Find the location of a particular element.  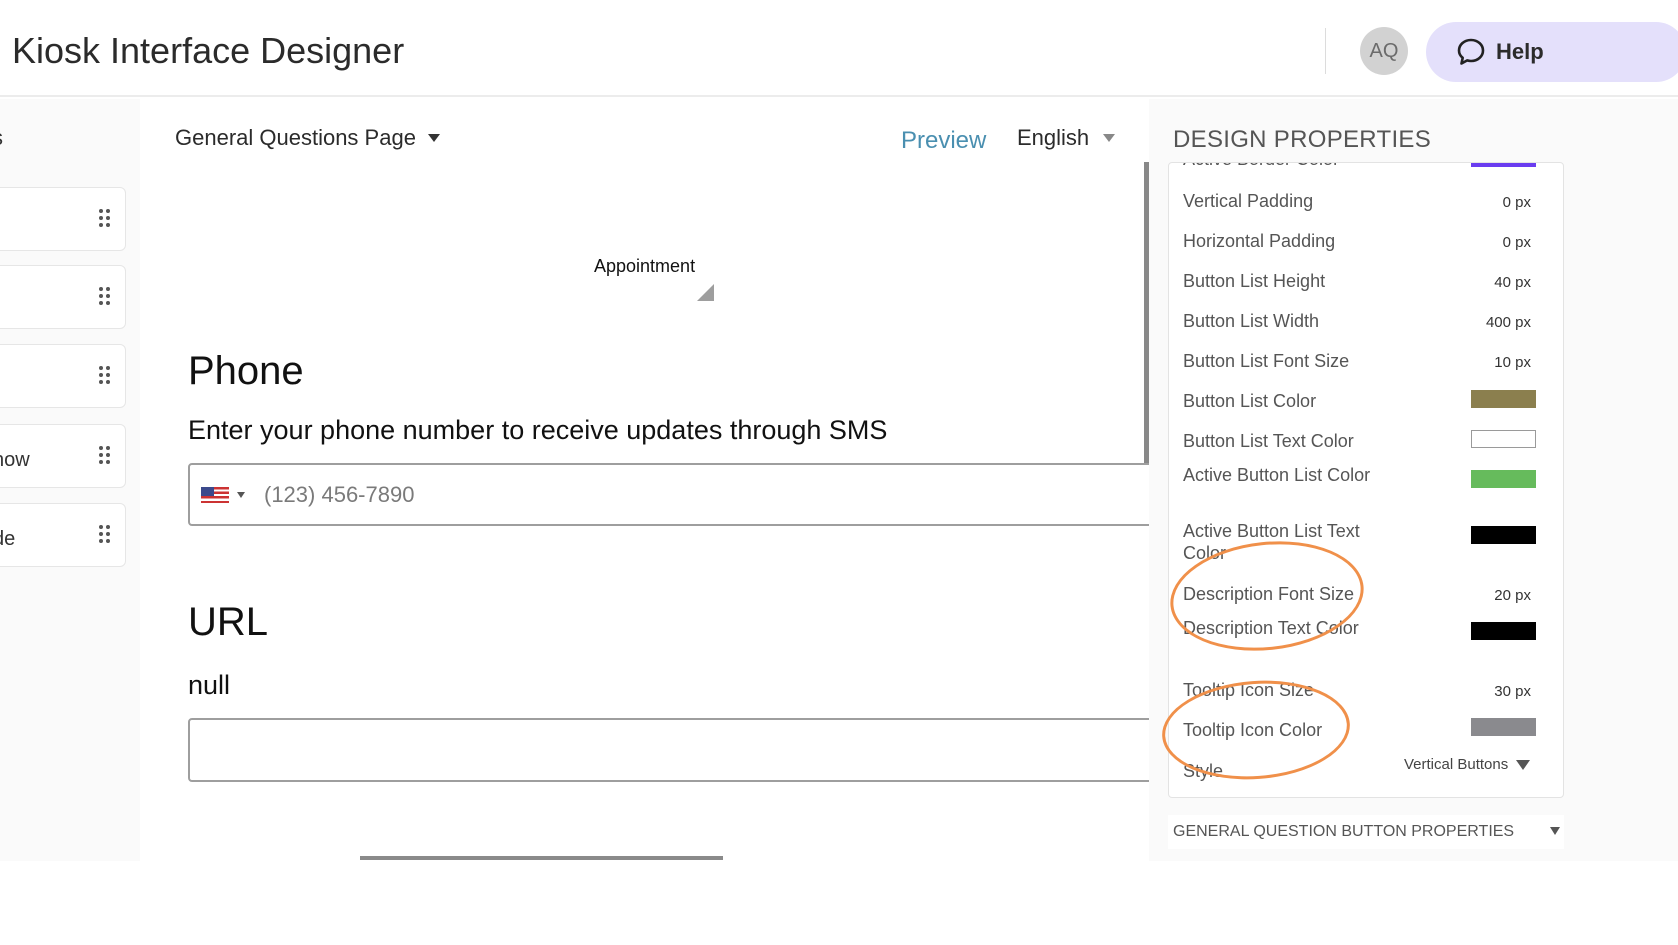

prop-label-button-list-color: Button List Color is located at coordinates (1250, 401).